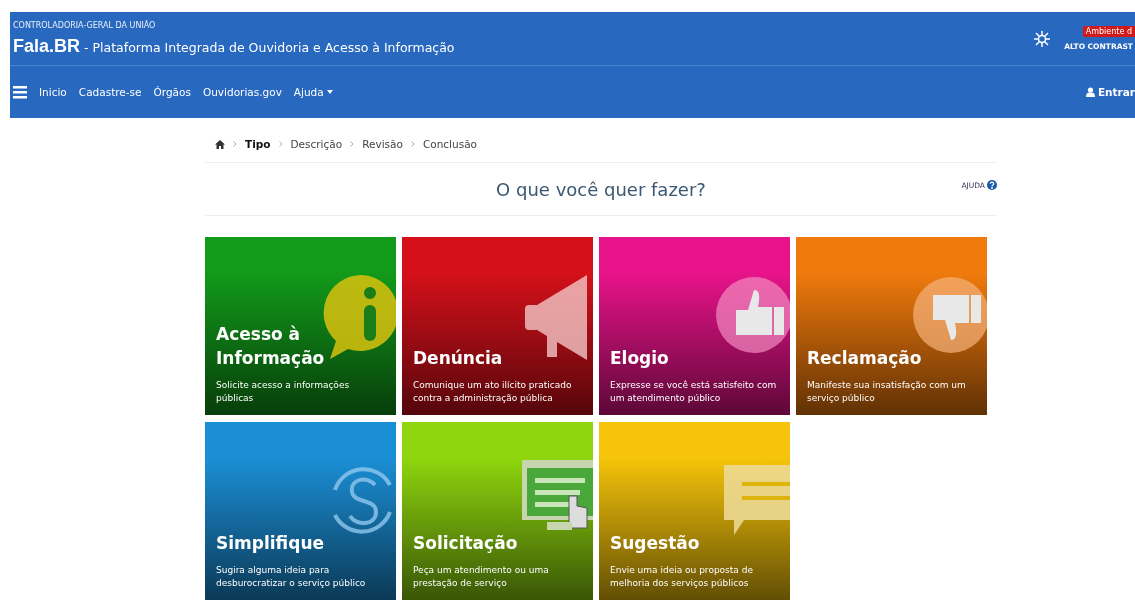  I want to click on nav-link: Ouvidorias.gov, so click(242, 92).